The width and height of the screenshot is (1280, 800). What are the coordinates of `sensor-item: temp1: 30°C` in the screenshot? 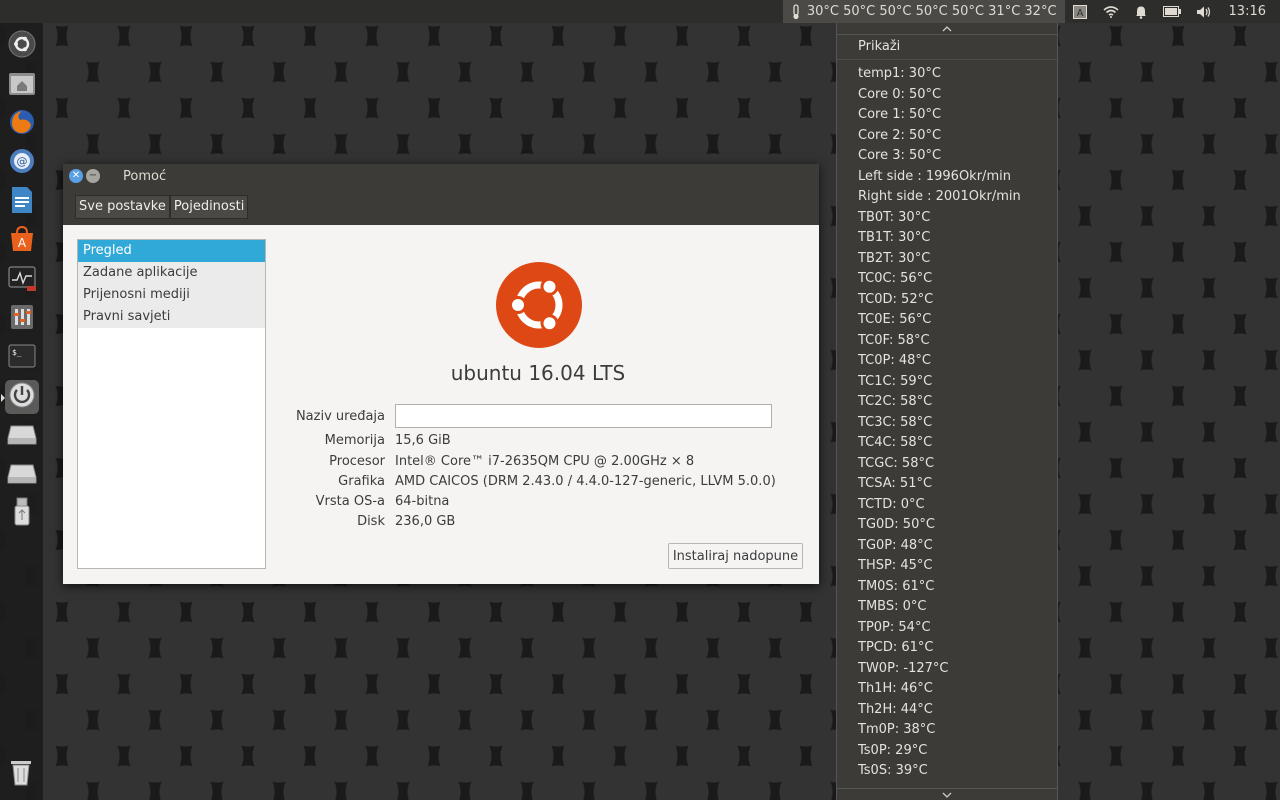 It's located at (947, 74).